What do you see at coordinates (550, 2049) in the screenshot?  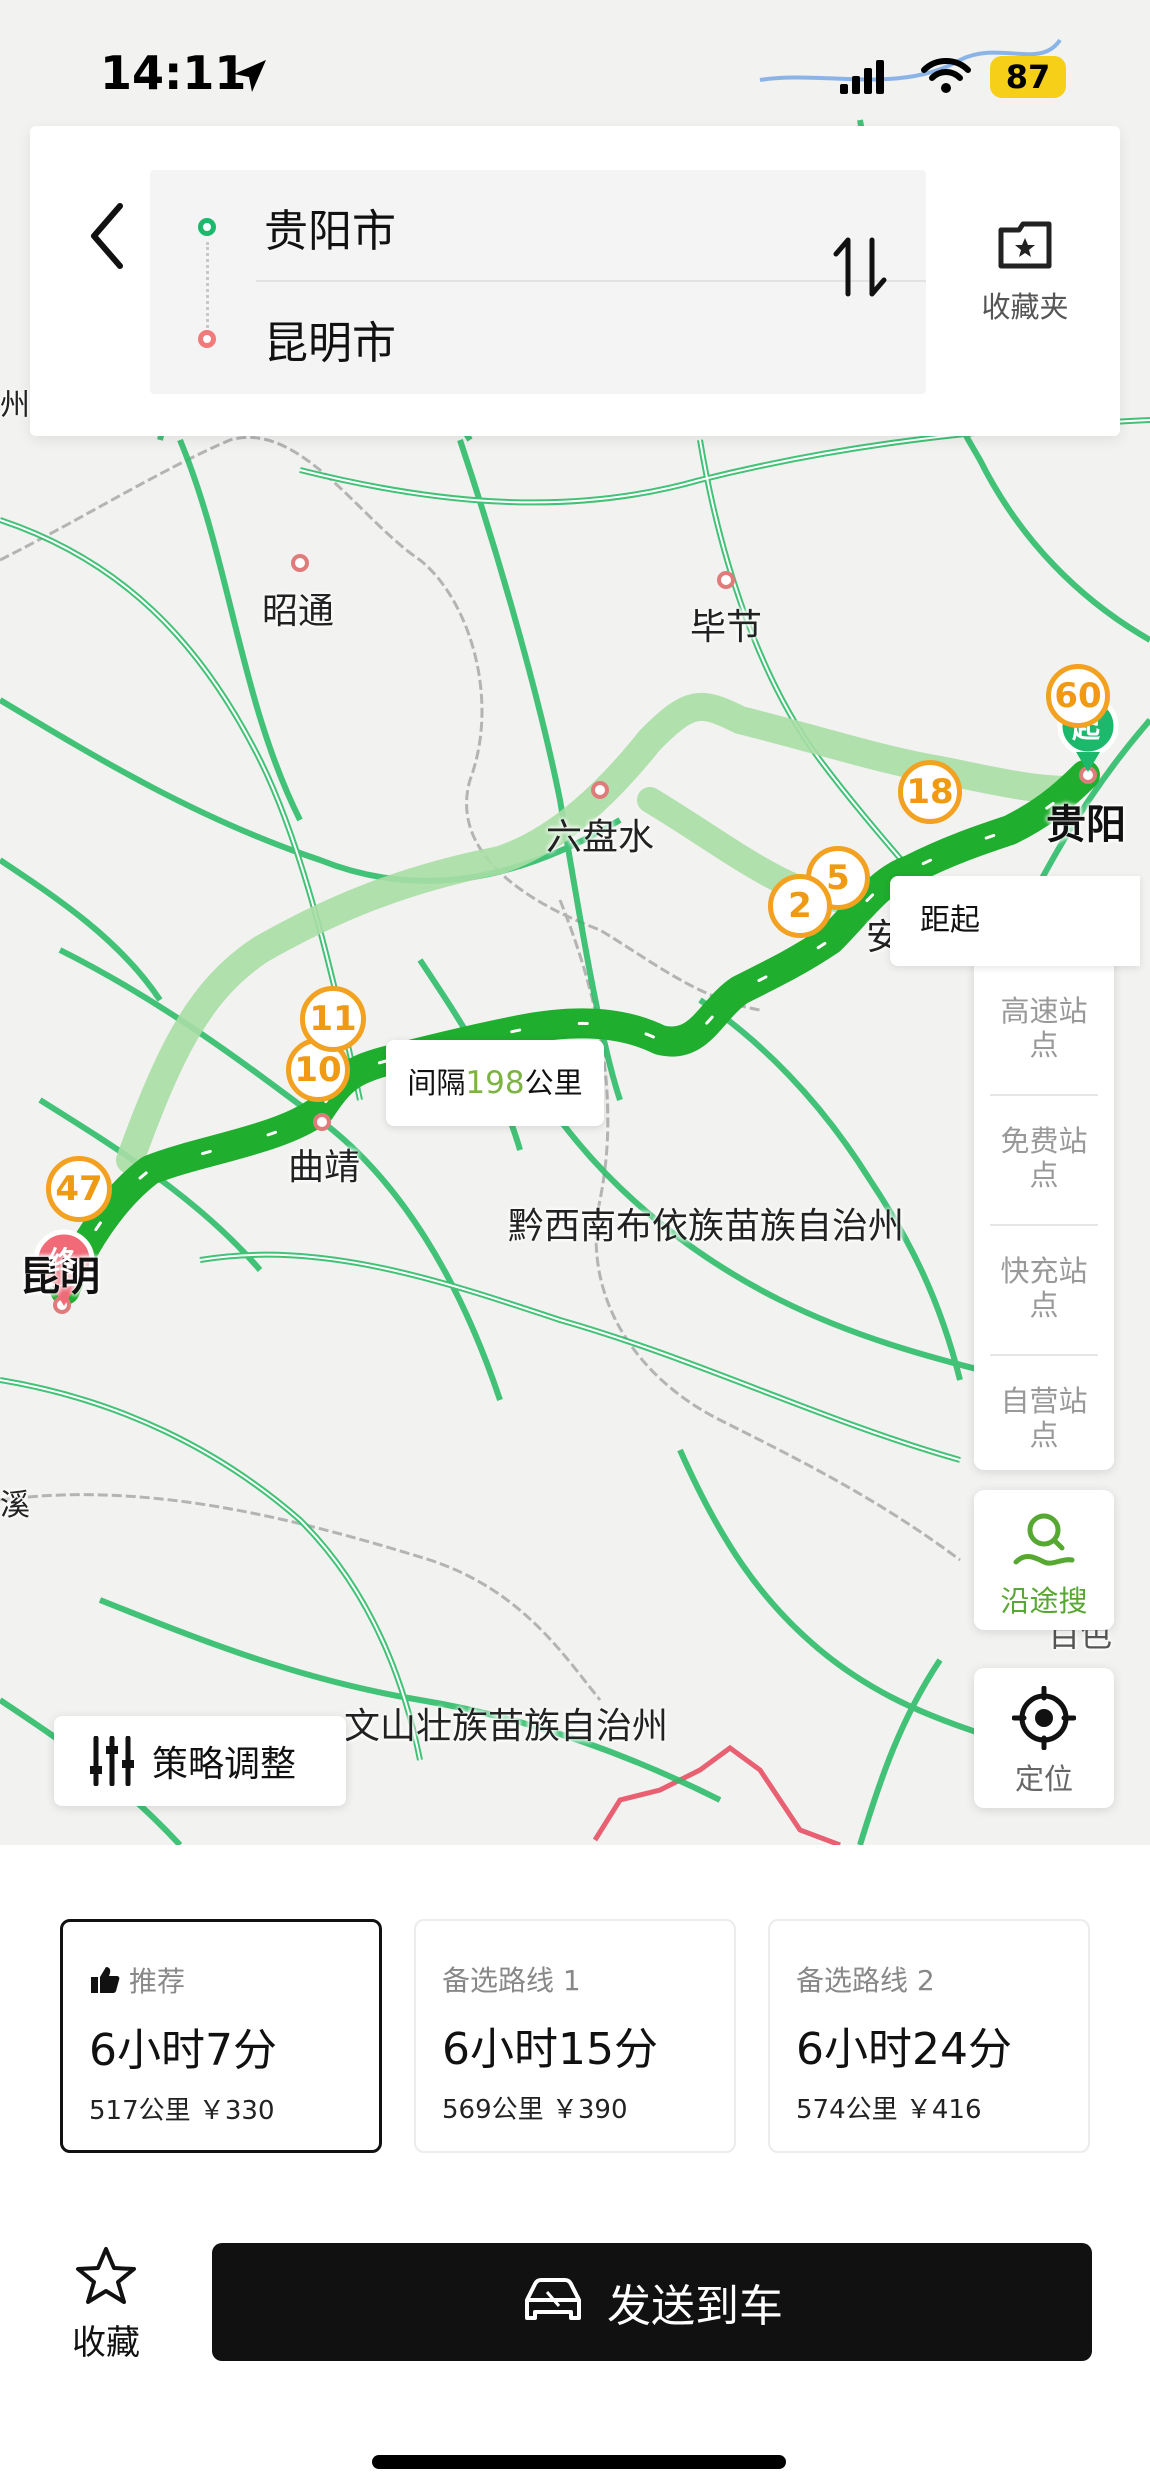 I see `route-duration: 6小时15分` at bounding box center [550, 2049].